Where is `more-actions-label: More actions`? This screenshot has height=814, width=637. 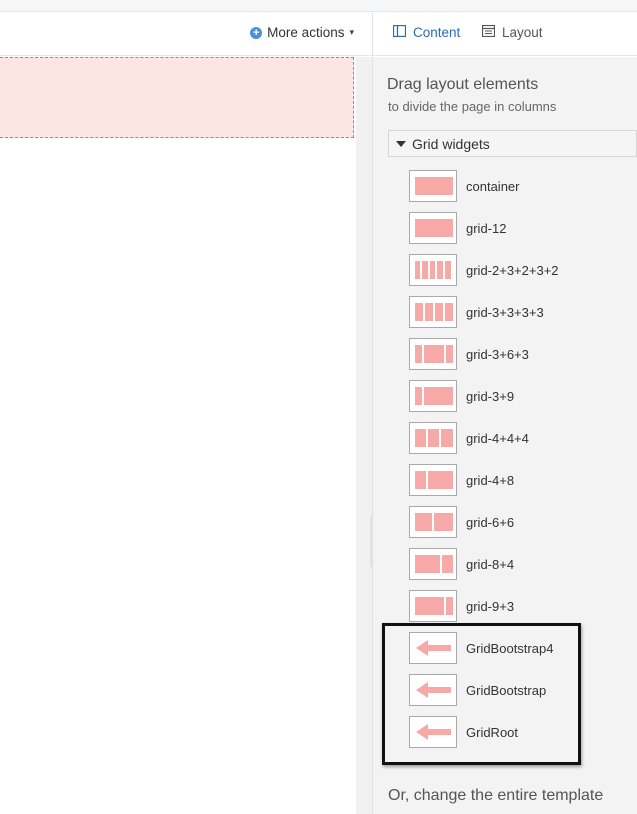
more-actions-label: More actions is located at coordinates (306, 32).